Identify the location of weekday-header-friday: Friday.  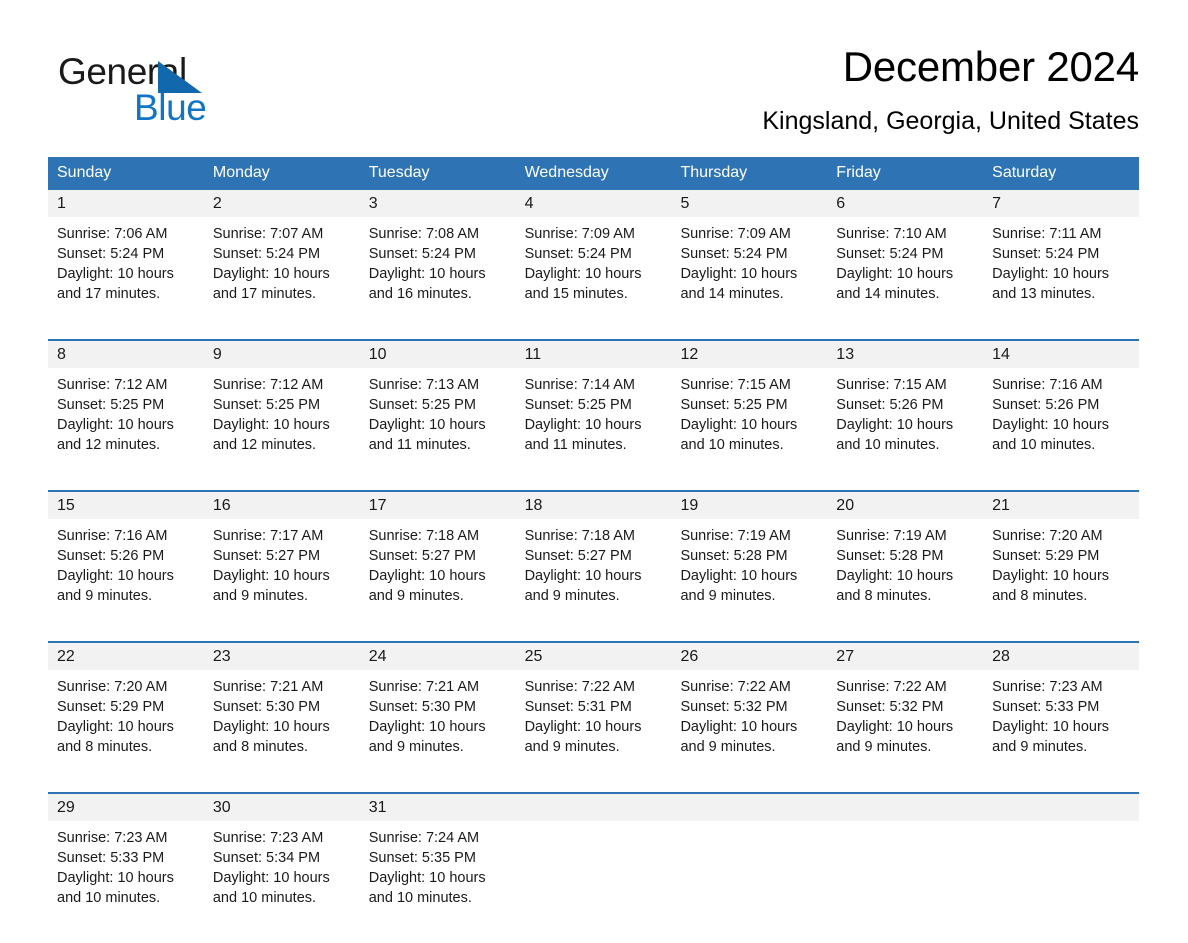
(858, 172).